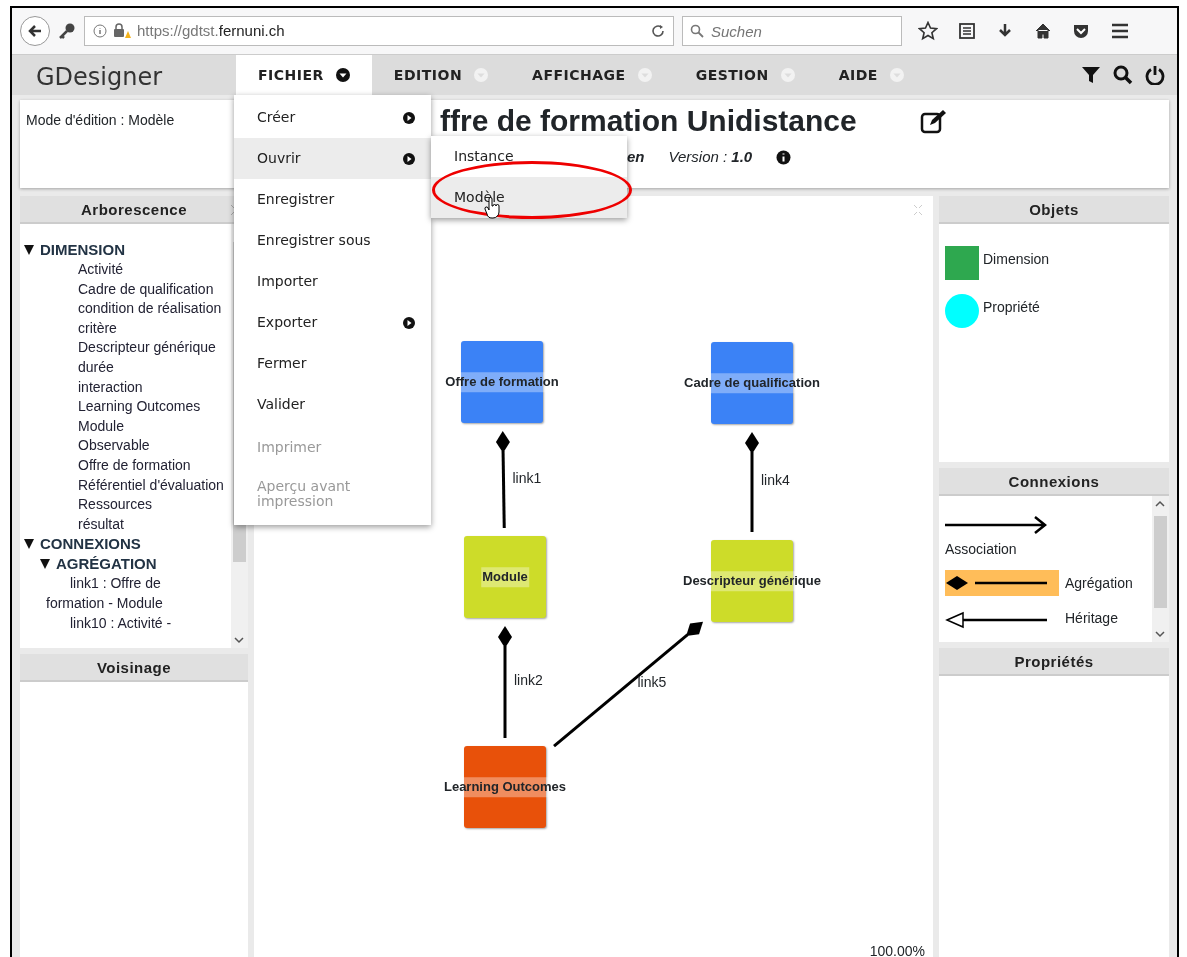 The width and height of the screenshot is (1187, 957). What do you see at coordinates (379, 31) in the screenshot?
I see `url-field: https://gdtst.fernuni.ch` at bounding box center [379, 31].